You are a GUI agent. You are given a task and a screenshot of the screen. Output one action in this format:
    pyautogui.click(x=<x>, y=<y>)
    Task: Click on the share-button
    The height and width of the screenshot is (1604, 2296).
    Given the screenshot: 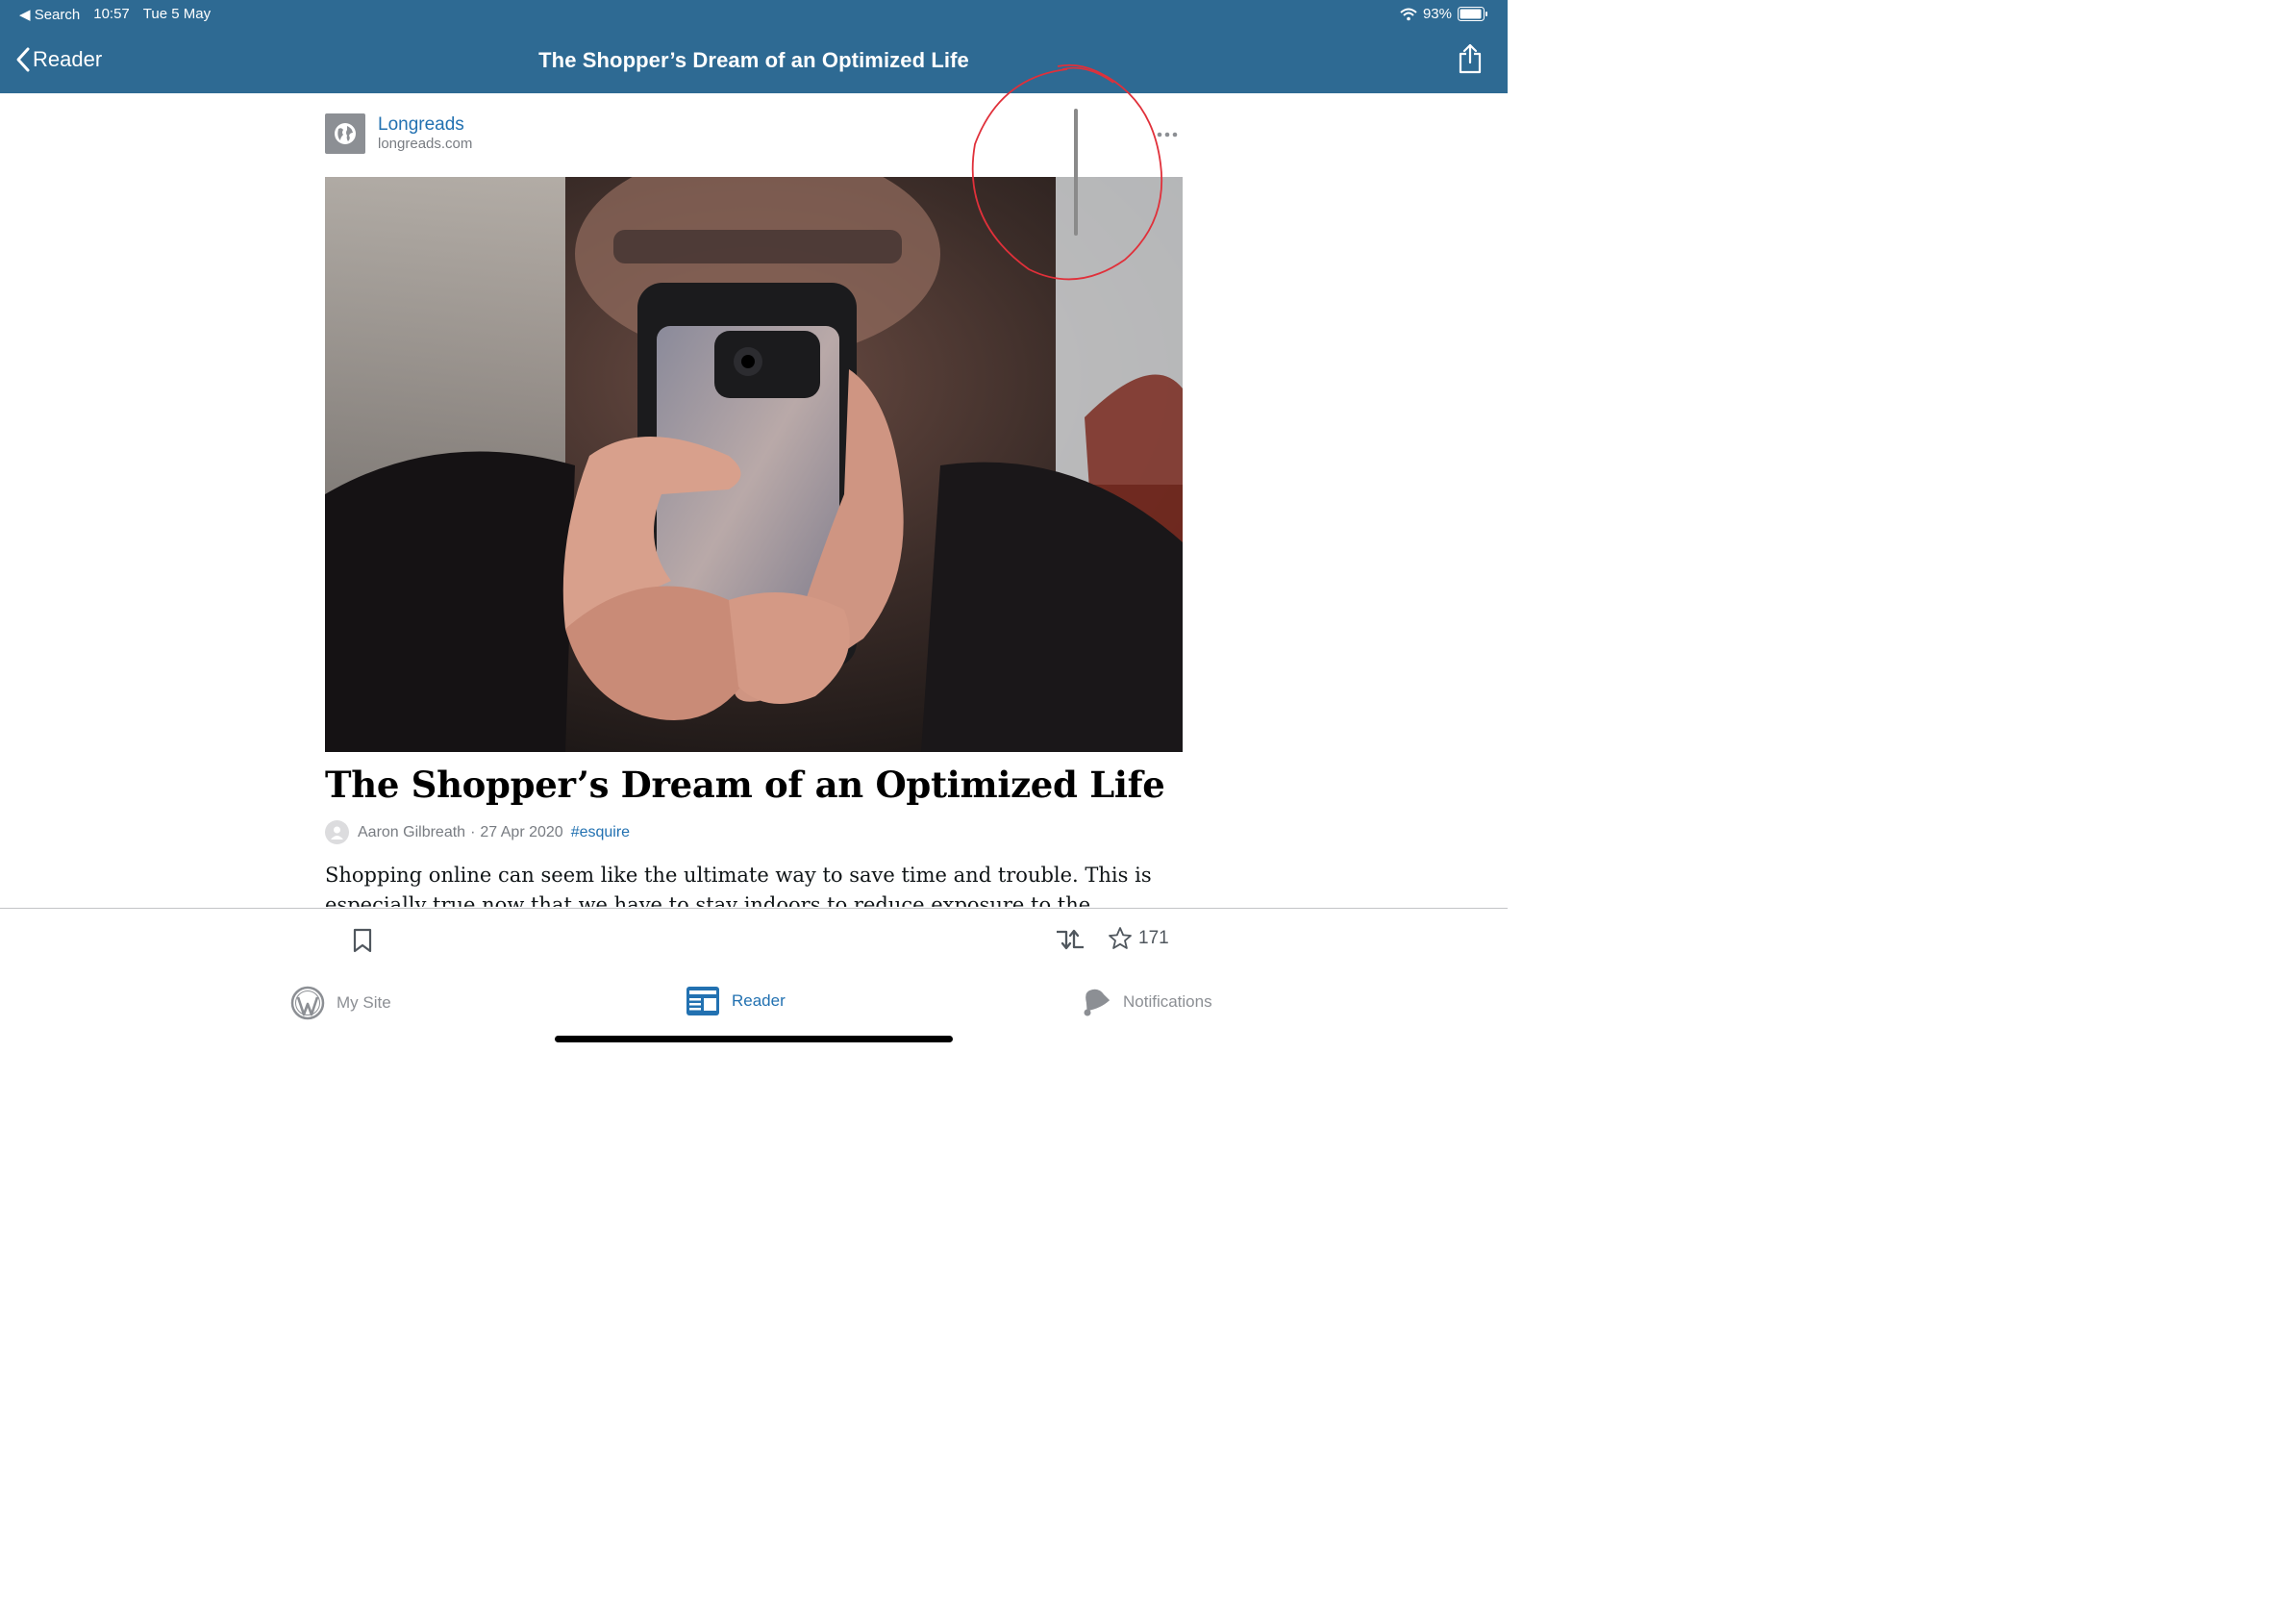 What is the action you would take?
    pyautogui.click(x=1470, y=61)
    